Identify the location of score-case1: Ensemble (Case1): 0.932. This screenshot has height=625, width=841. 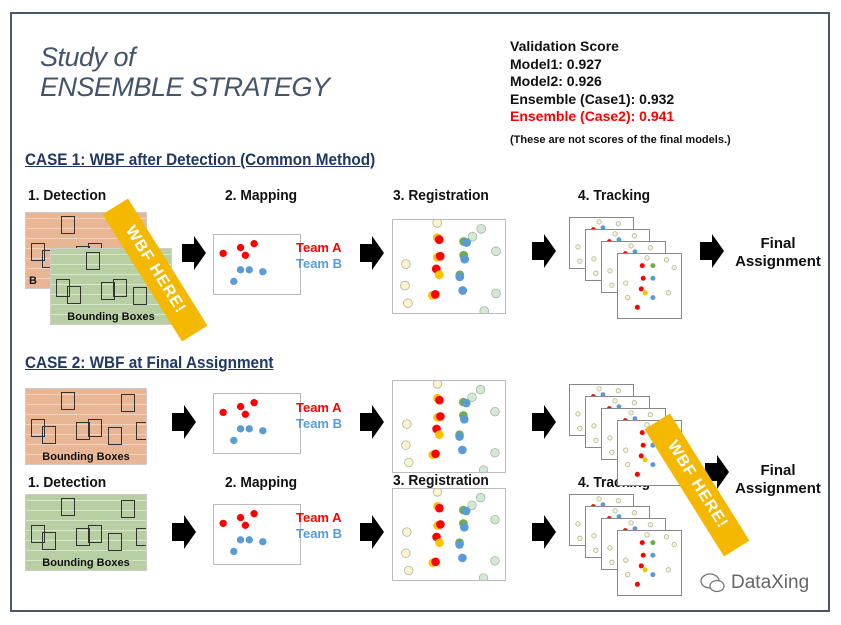
(592, 98).